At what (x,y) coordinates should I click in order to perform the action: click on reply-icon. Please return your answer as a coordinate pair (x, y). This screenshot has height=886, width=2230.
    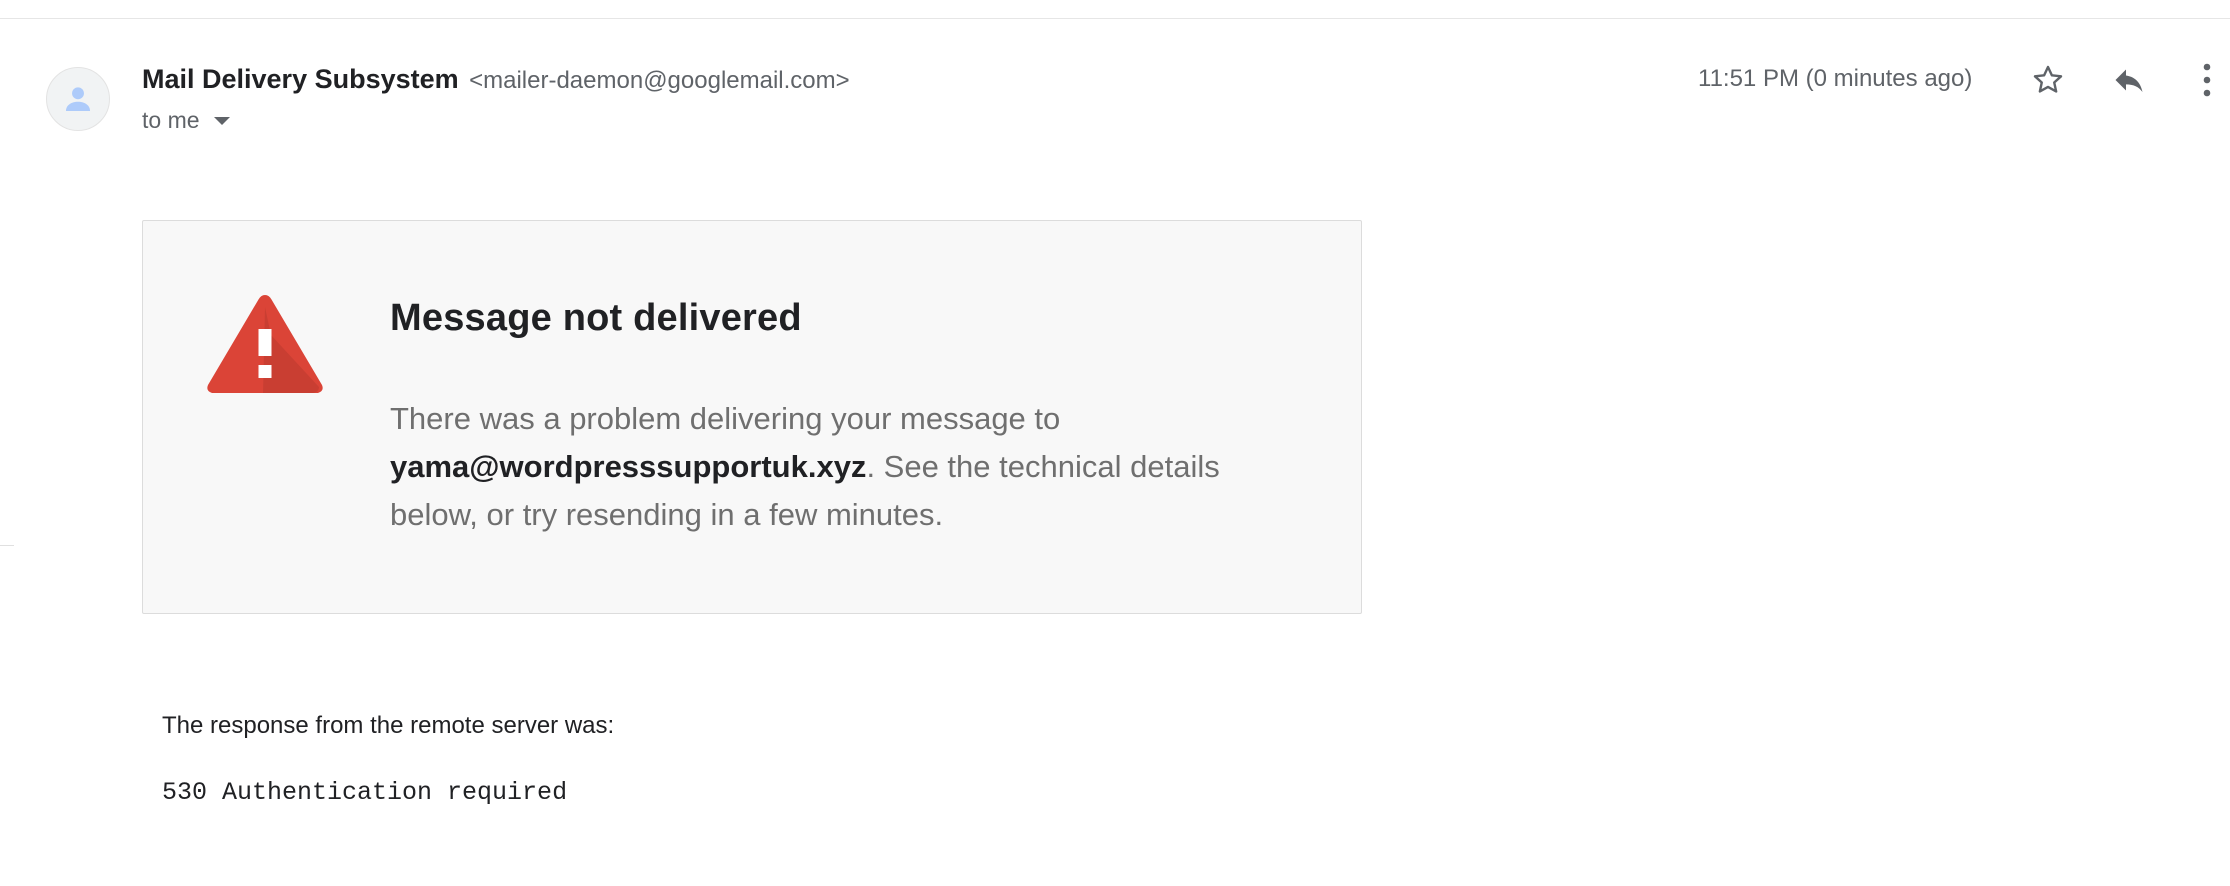
    Looking at the image, I should click on (2129, 80).